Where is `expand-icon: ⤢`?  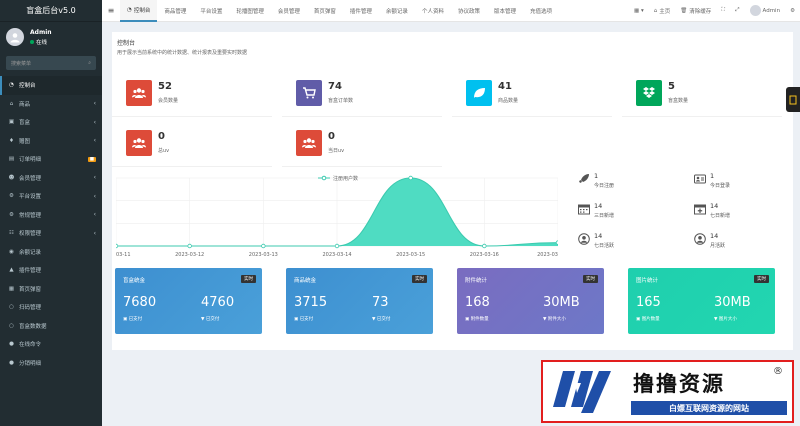
expand-icon: ⤢ is located at coordinates (737, 10).